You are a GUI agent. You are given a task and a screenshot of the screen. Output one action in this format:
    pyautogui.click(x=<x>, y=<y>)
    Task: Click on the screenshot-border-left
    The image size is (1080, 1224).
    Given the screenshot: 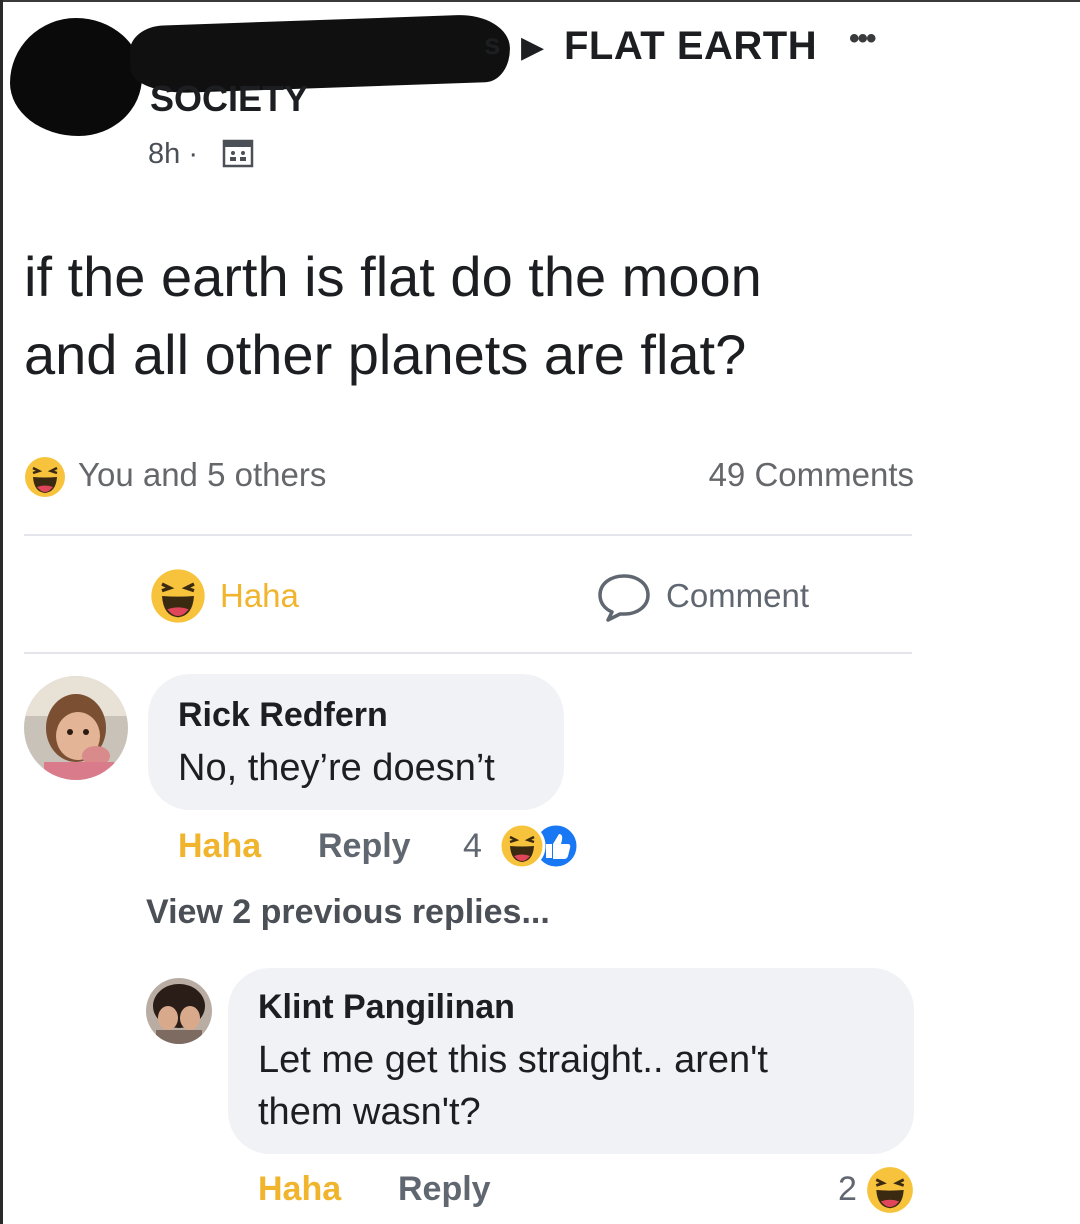 What is the action you would take?
    pyautogui.click(x=1, y=612)
    